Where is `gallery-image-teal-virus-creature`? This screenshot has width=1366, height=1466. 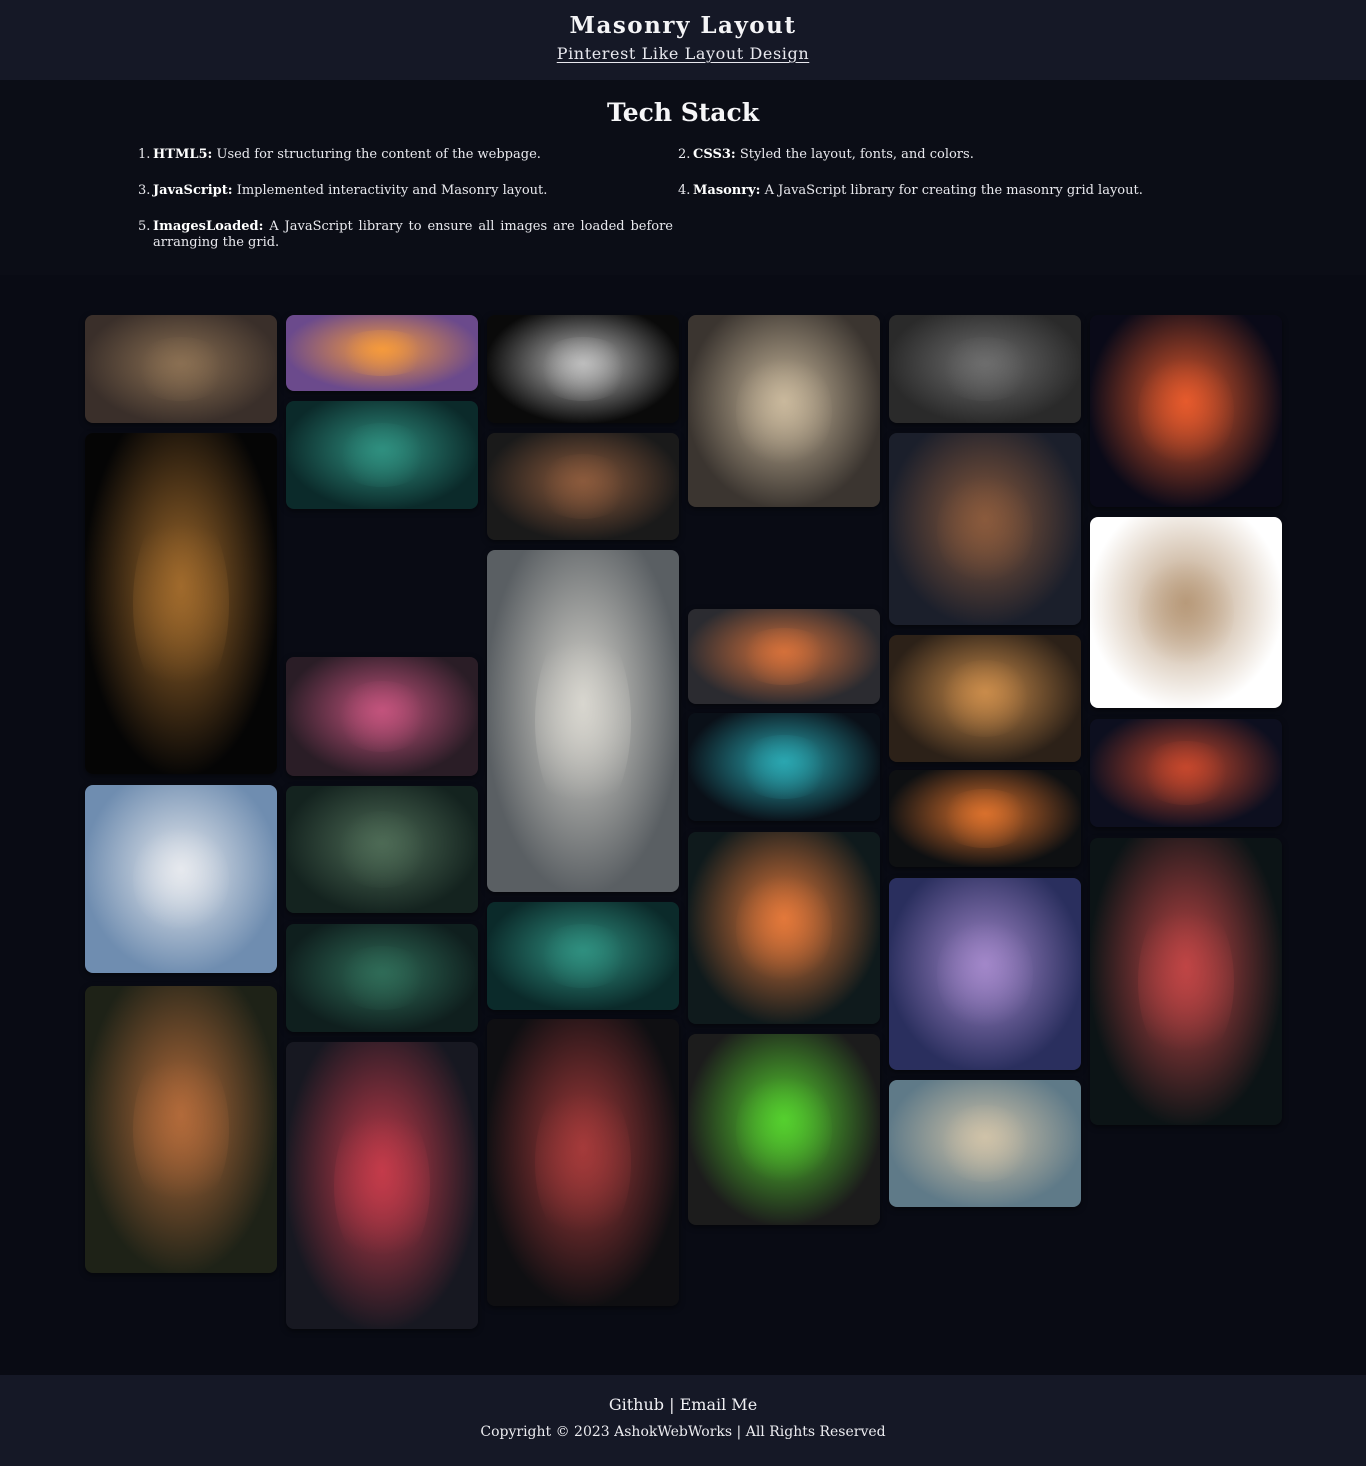 gallery-image-teal-virus-creature is located at coordinates (1186, 981).